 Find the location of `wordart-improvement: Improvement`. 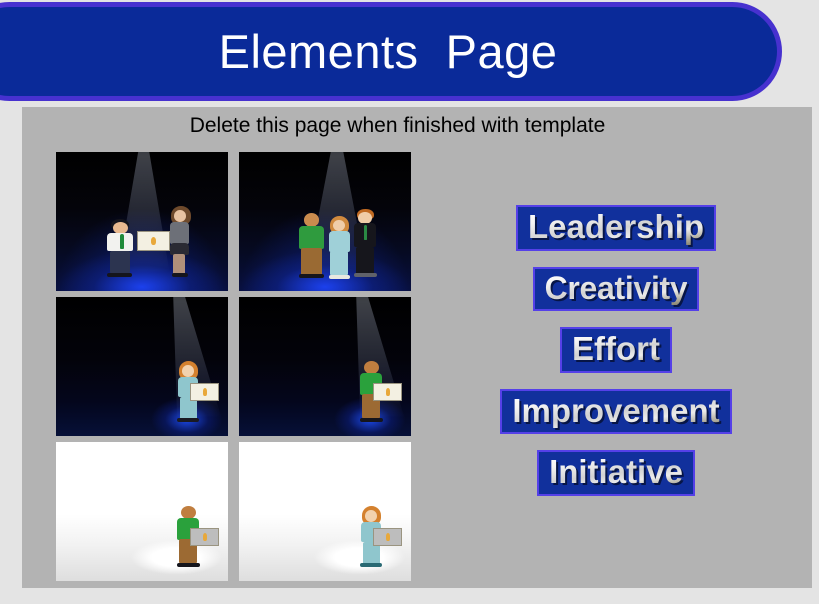

wordart-improvement: Improvement is located at coordinates (616, 411).